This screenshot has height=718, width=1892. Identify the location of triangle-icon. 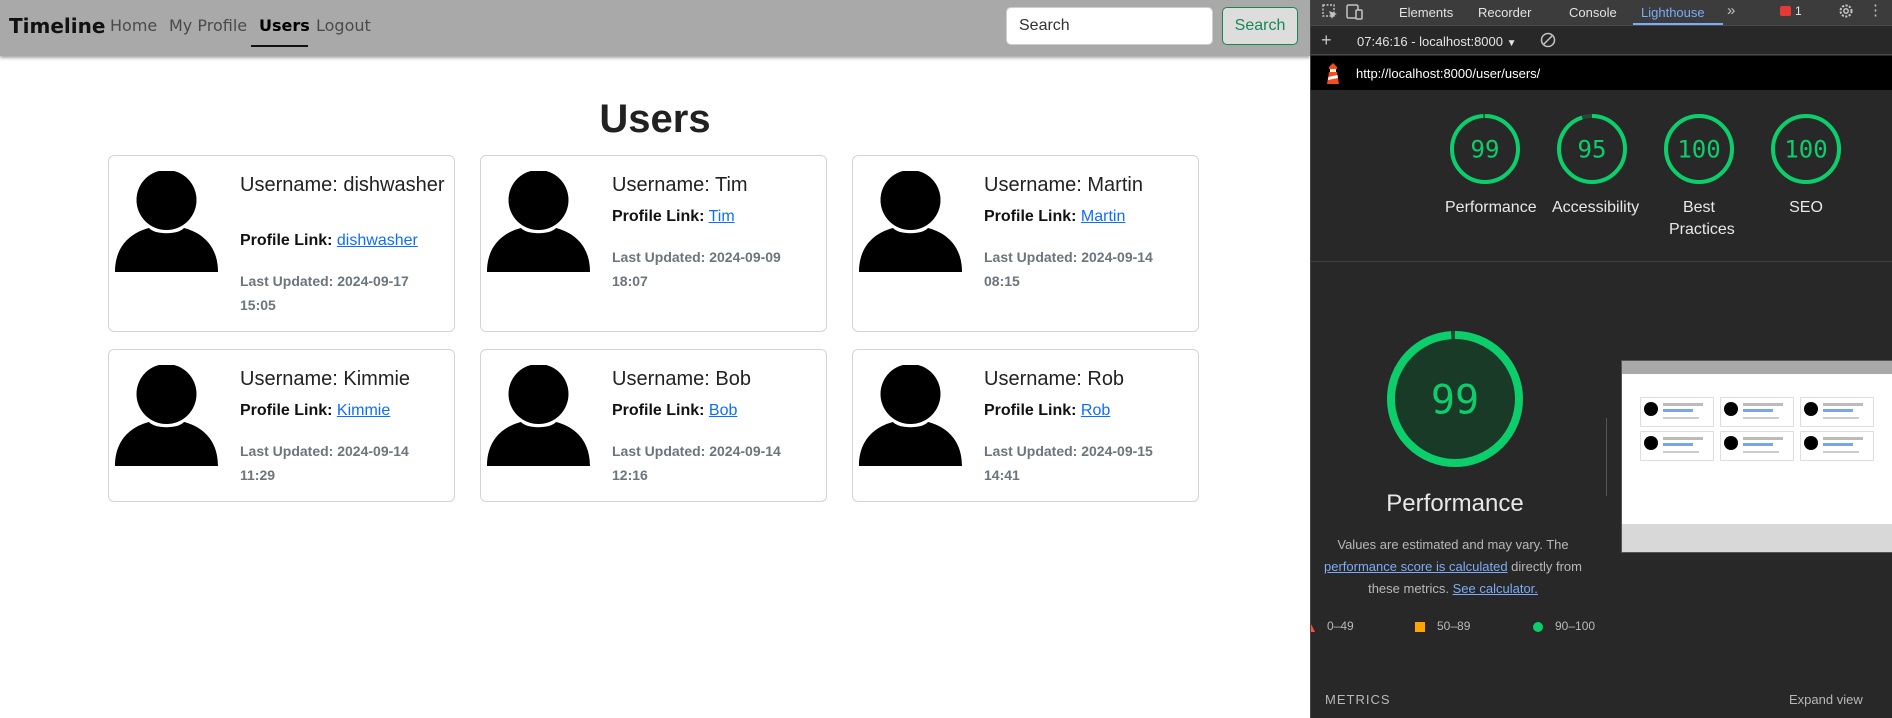
(1313, 627).